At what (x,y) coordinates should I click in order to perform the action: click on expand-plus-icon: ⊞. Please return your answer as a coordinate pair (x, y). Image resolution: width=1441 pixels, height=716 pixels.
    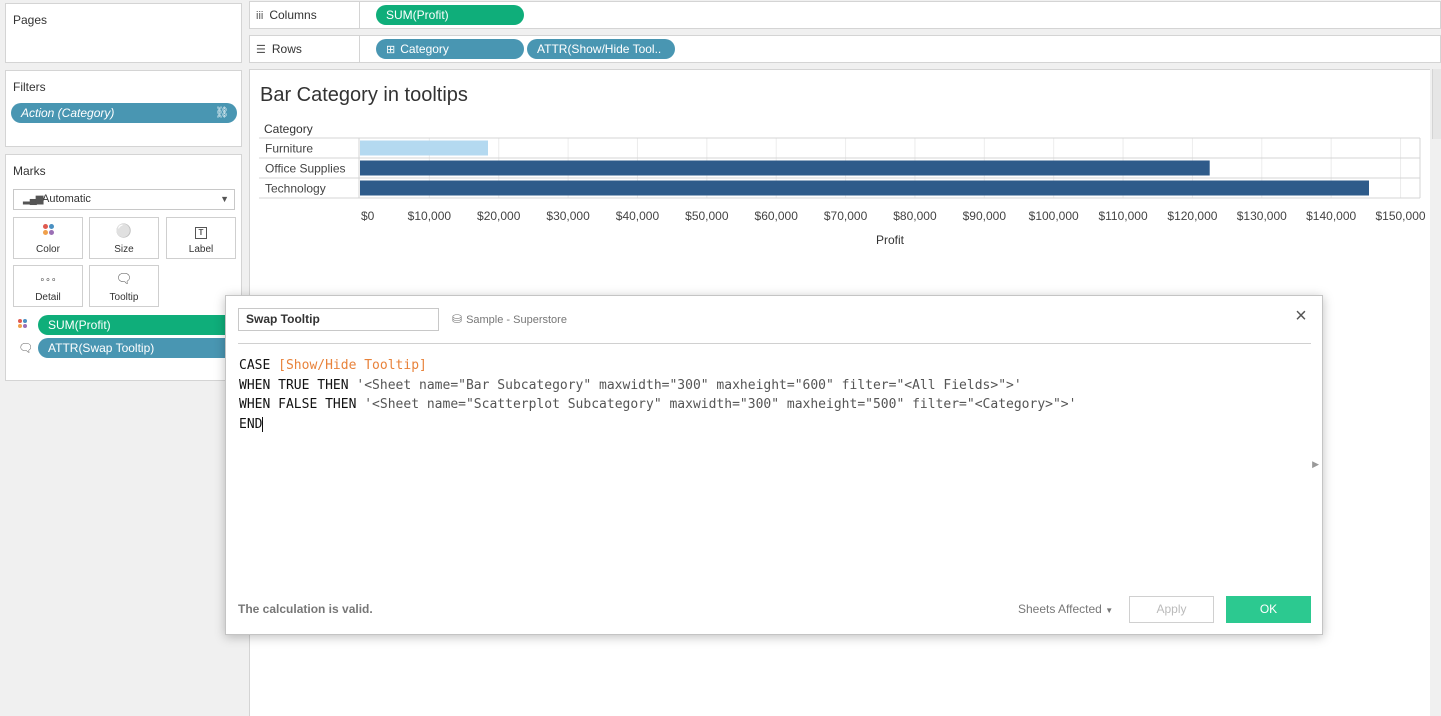
    Looking at the image, I should click on (391, 50).